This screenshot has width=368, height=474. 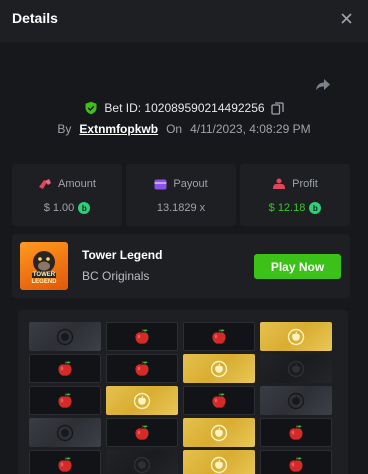 I want to click on stats-row: Amount $ 1.00 b Payout 13.1829 x Profit, so click(x=181, y=195).